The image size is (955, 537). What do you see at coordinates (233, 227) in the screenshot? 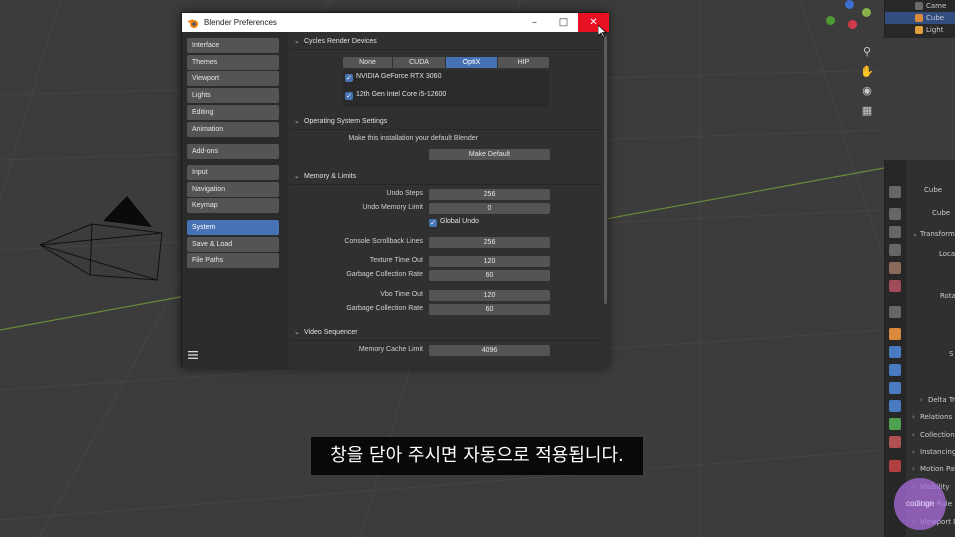
I see `nav-system: System` at bounding box center [233, 227].